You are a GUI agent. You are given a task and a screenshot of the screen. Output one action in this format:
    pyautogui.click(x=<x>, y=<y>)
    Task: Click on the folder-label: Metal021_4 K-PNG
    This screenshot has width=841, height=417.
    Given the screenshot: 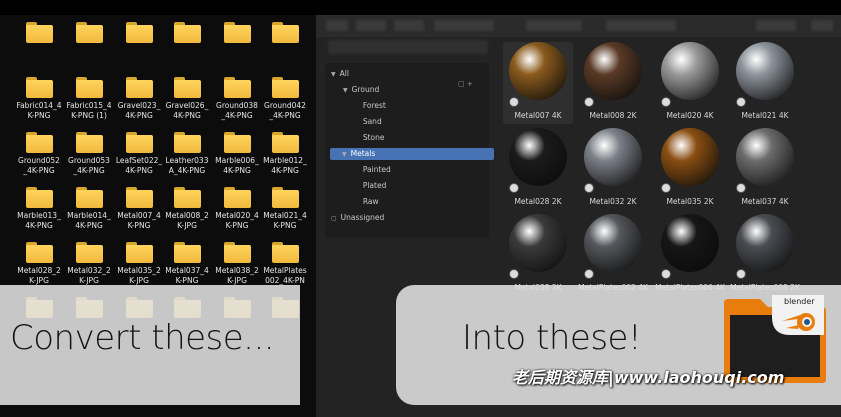 What is the action you would take?
    pyautogui.click(x=285, y=220)
    